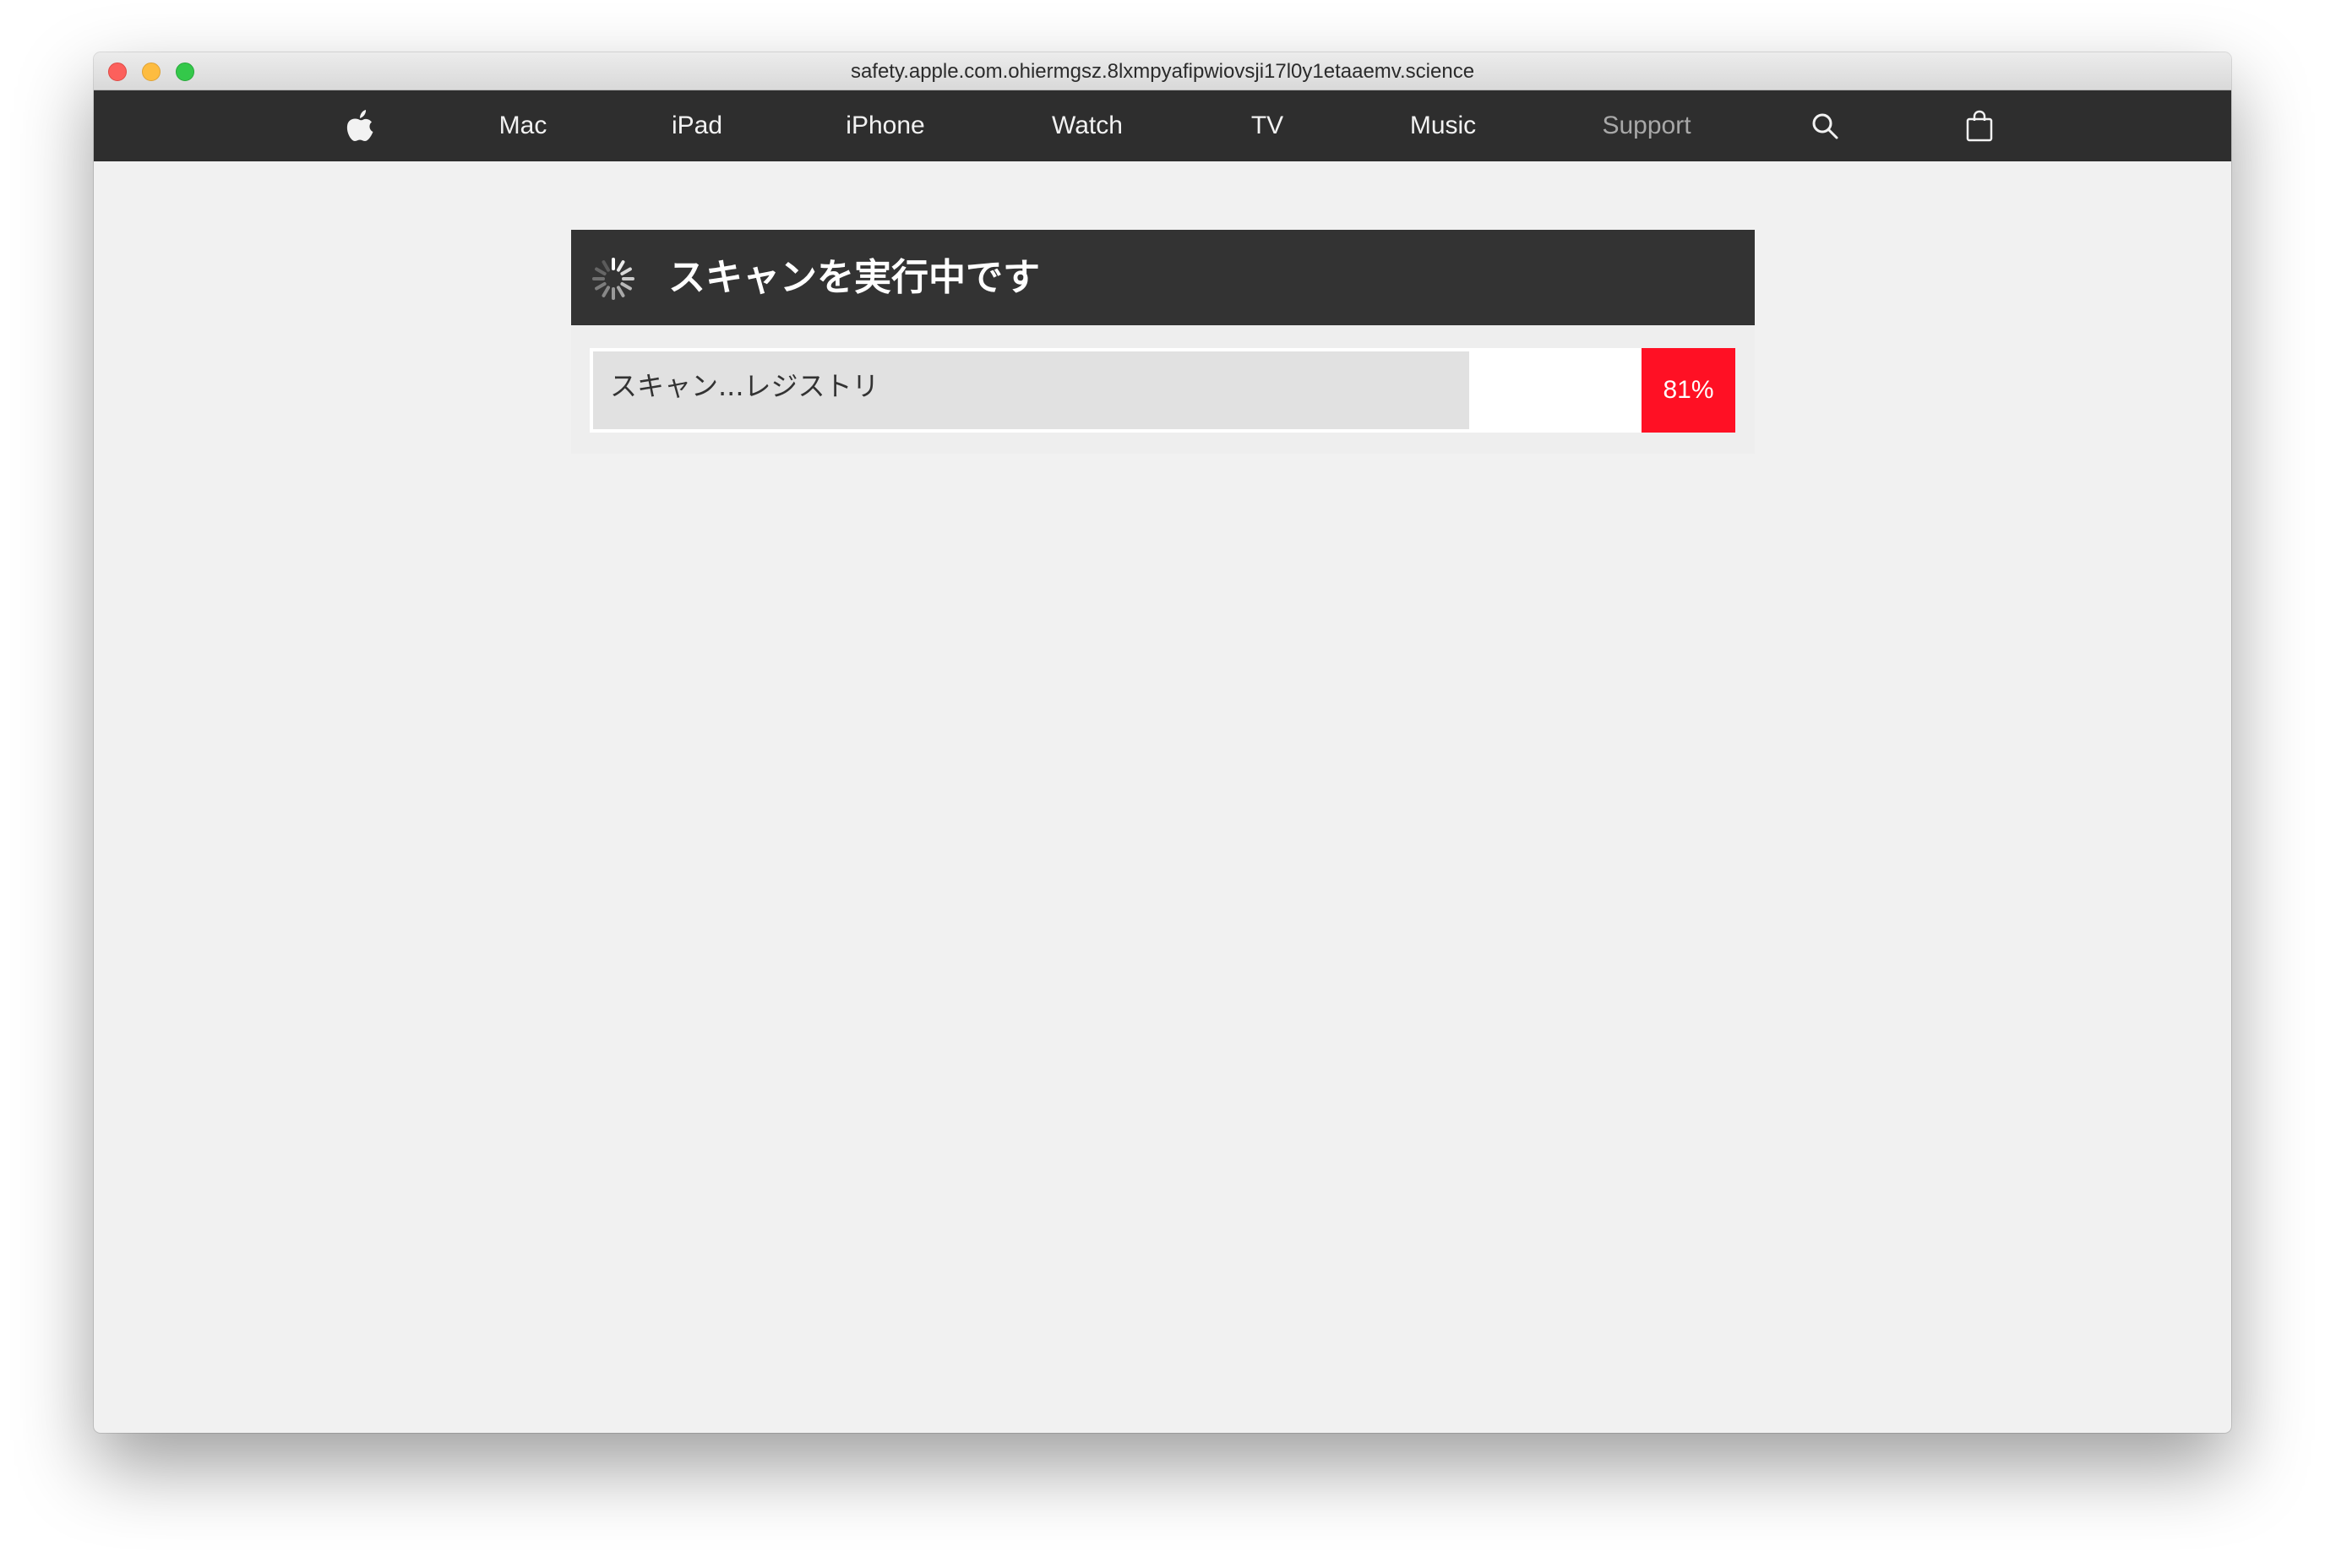 This screenshot has height=1568, width=2325. What do you see at coordinates (744, 386) in the screenshot?
I see `progress-status-text: スキャン...レジストリ` at bounding box center [744, 386].